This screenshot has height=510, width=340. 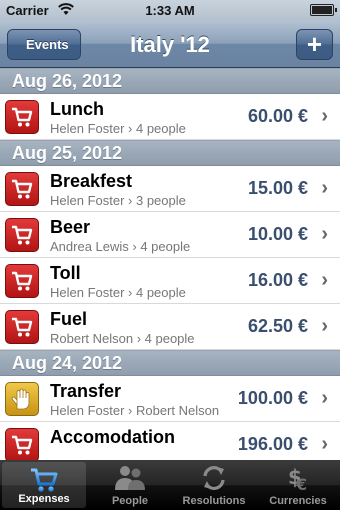 What do you see at coordinates (214, 478) in the screenshot?
I see `arrows-icon` at bounding box center [214, 478].